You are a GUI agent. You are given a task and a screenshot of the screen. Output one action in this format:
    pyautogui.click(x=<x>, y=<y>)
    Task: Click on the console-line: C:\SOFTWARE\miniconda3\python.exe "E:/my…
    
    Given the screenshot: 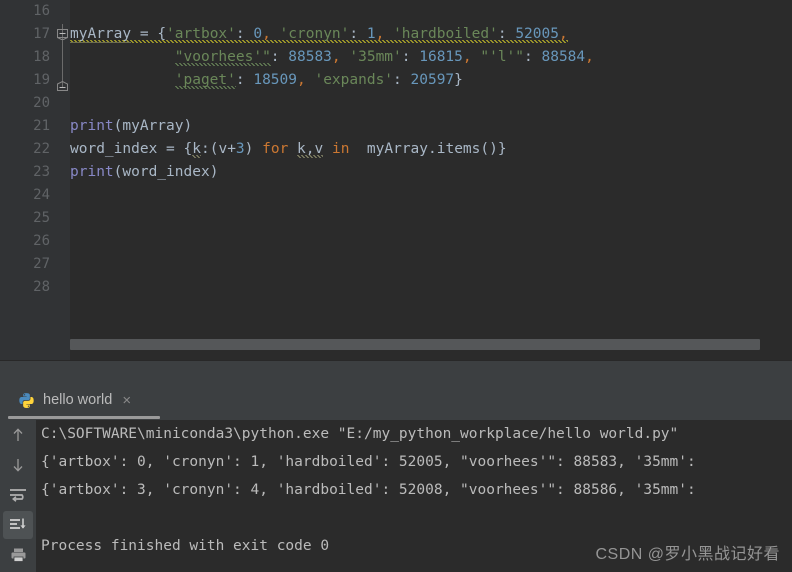 What is the action you would take?
    pyautogui.click(x=360, y=434)
    